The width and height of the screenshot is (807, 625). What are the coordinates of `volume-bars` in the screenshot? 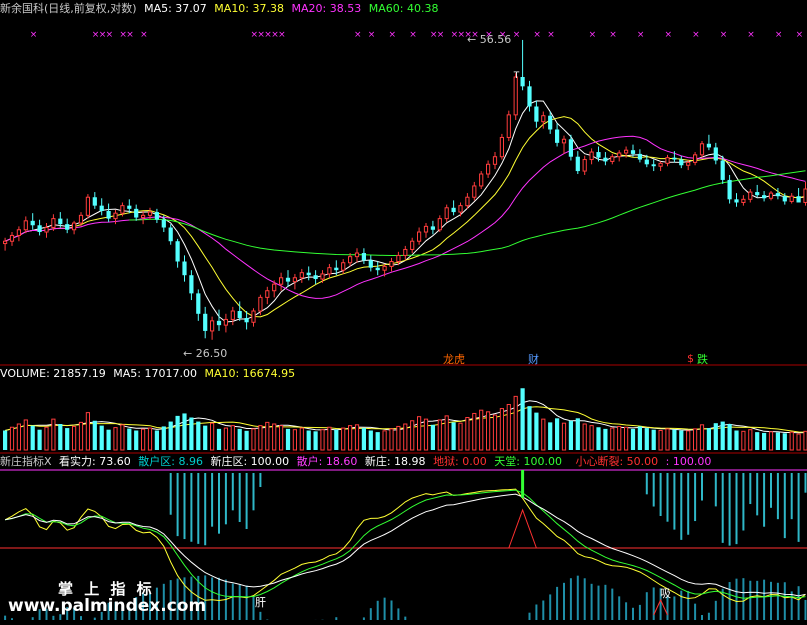 It's located at (405, 419).